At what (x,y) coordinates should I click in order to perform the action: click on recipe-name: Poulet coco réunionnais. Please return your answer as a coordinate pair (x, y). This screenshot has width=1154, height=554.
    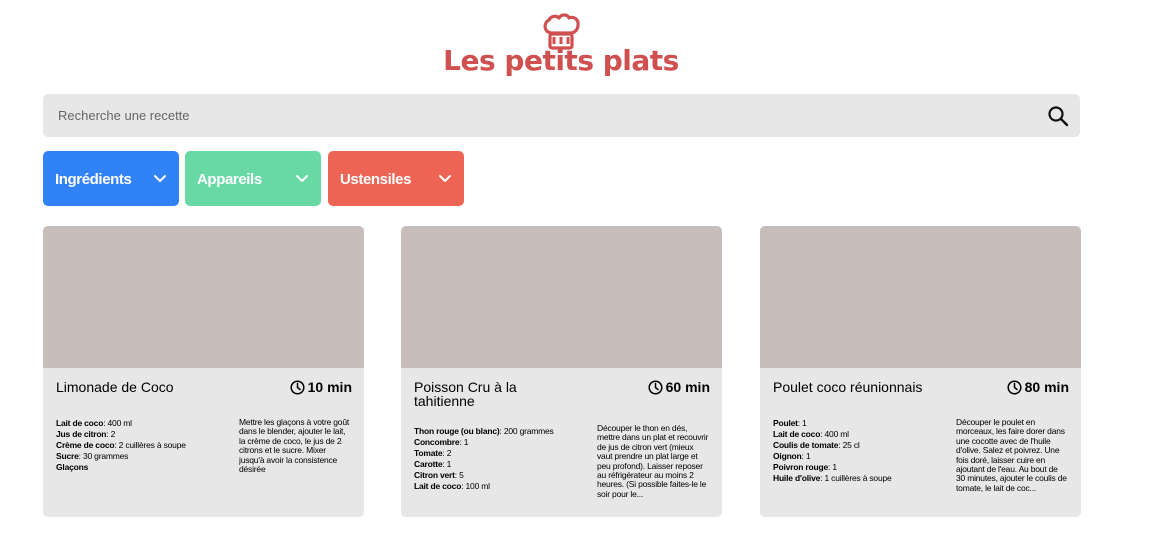
    Looking at the image, I should click on (848, 387).